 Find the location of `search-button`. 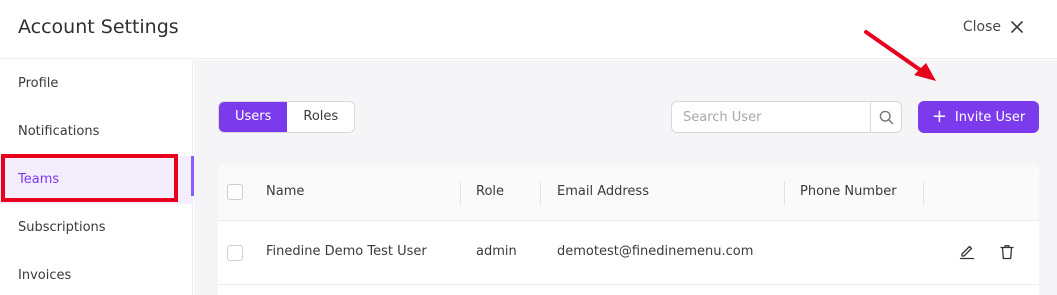

search-button is located at coordinates (885, 117).